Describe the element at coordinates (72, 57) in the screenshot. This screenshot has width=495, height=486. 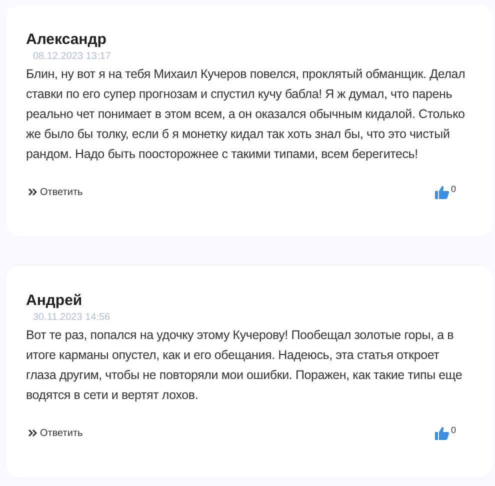
I see `comment-date: 08.12.2023 13:17` at that location.